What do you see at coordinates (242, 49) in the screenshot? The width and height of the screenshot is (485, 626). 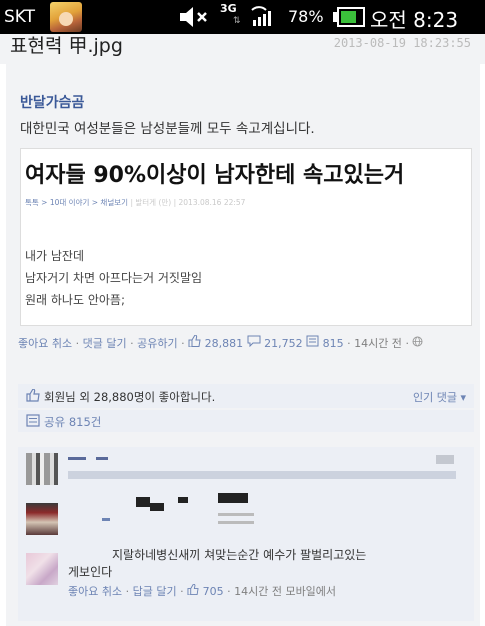 I see `file-header: 표현력 甲.jpg 2013-08-19 18:23:55` at bounding box center [242, 49].